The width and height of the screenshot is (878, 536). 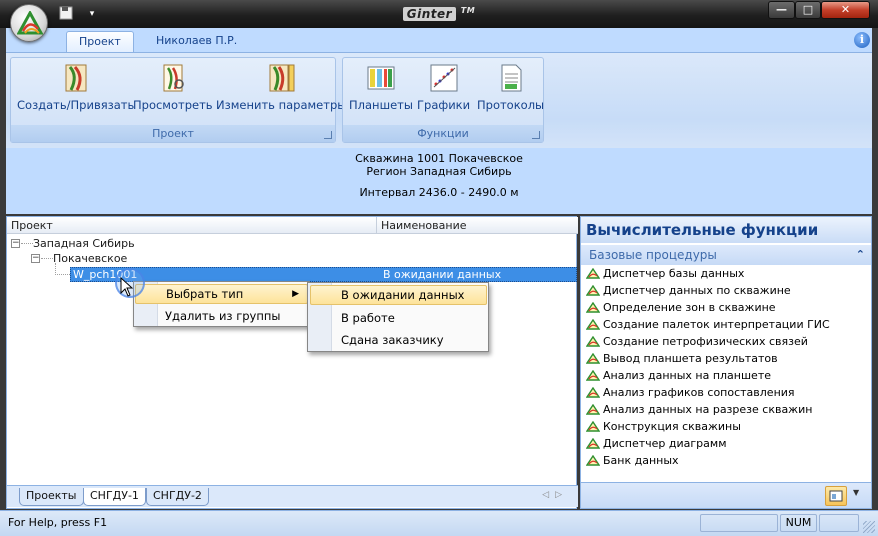 I want to click on num-lock-indicator: NUM, so click(x=798, y=523).